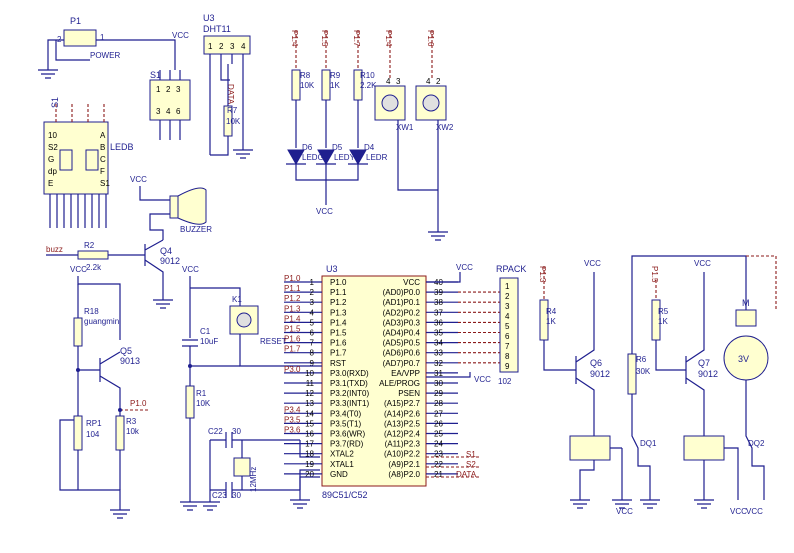  Describe the element at coordinates (438, 403) in the screenshot. I see `mcu-right-pin-number: 28` at that location.